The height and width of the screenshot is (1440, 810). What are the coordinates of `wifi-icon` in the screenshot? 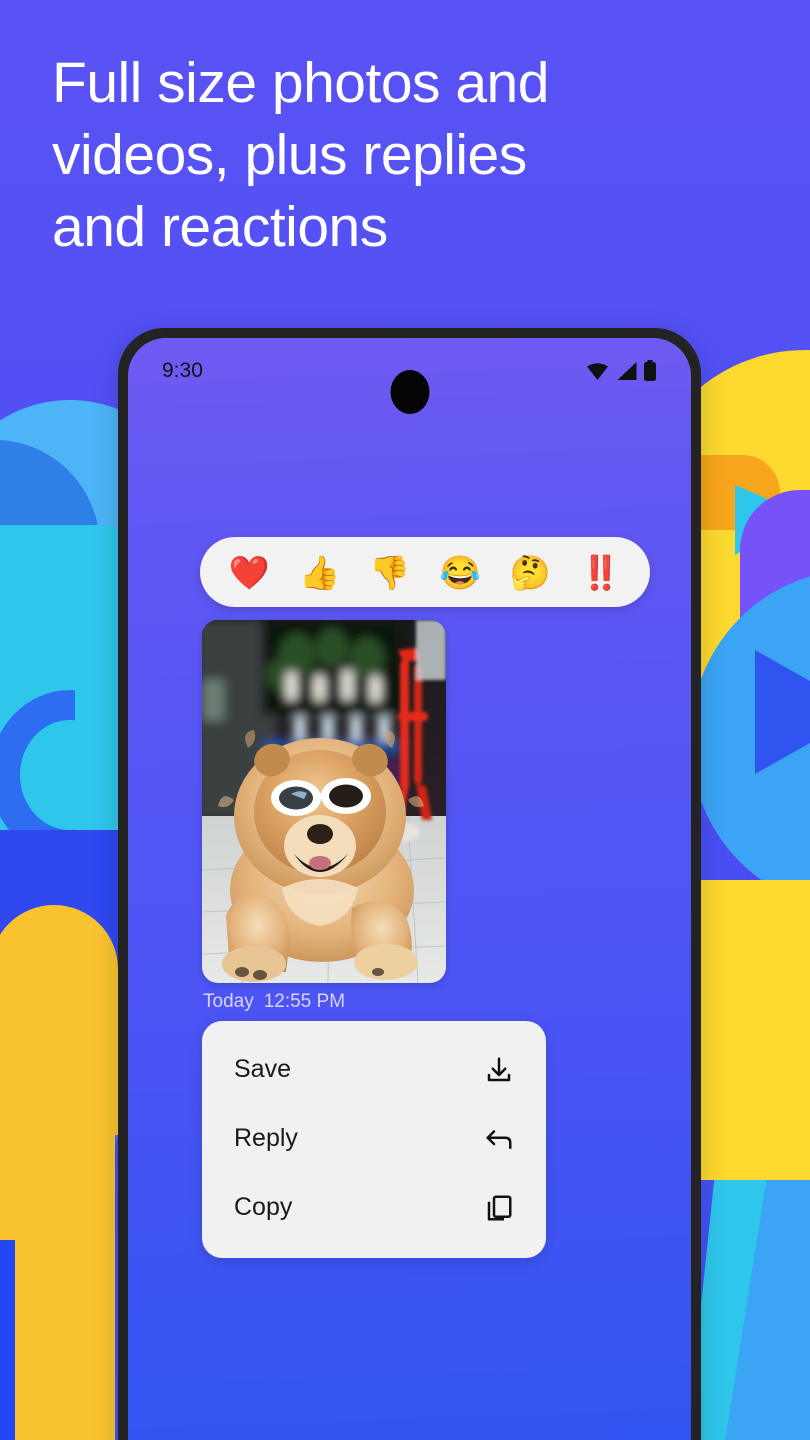 It's located at (597, 371).